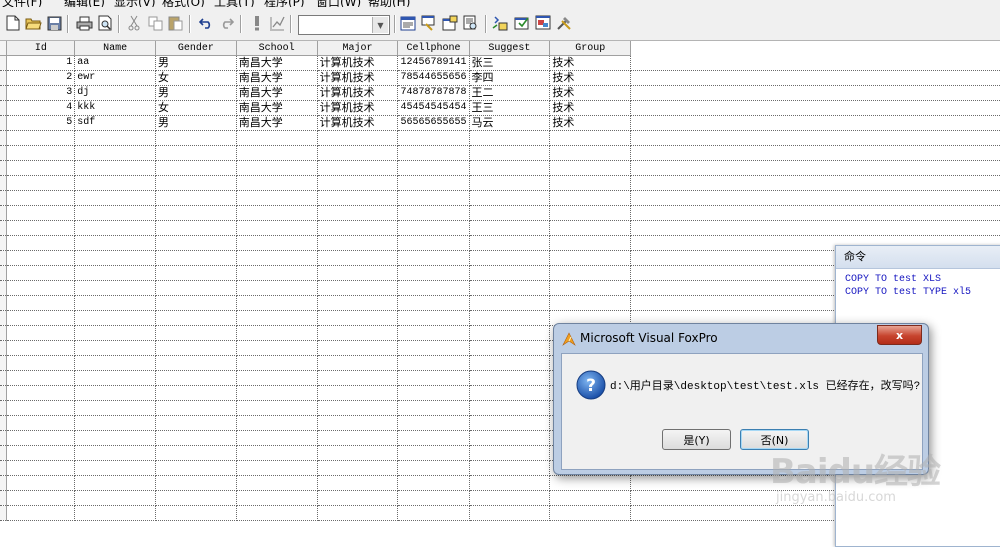  What do you see at coordinates (590, 63) in the screenshot?
I see `table-cell: 技术` at bounding box center [590, 63].